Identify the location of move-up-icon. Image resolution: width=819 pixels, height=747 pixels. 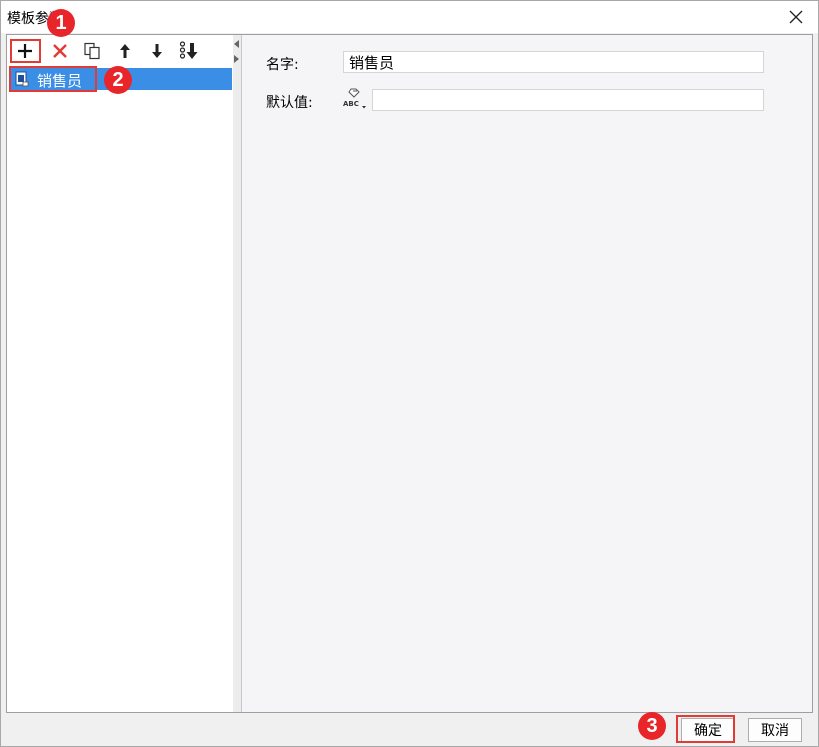
(125, 51).